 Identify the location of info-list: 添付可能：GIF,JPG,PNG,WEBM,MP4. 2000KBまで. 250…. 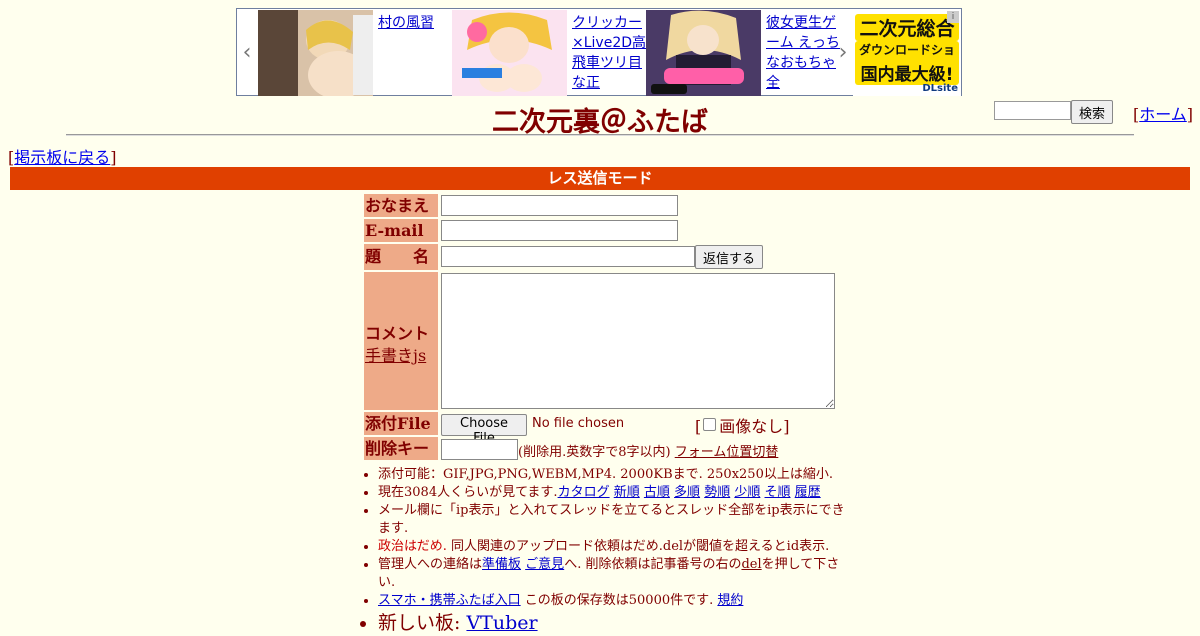
(617, 551).